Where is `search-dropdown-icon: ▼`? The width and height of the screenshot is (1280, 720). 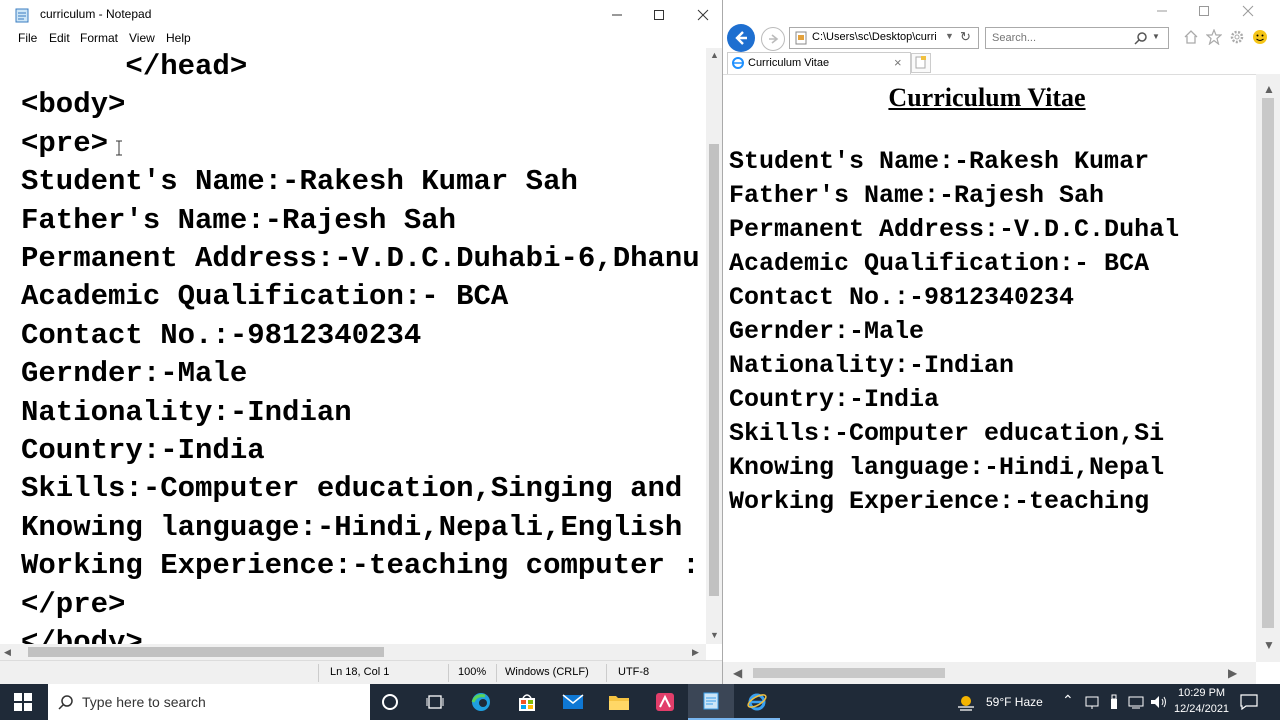
search-dropdown-icon: ▼ is located at coordinates (1156, 36).